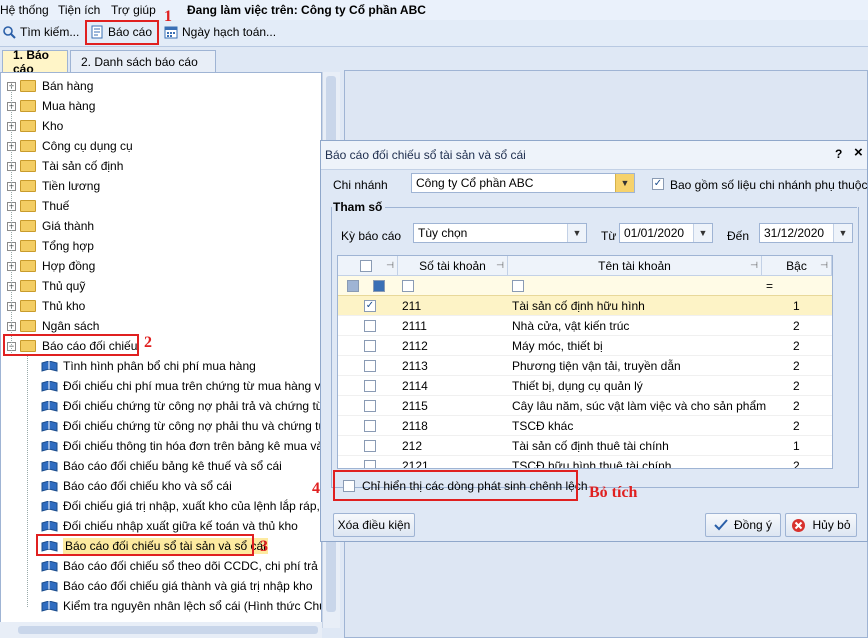 The width and height of the screenshot is (868, 638). I want to click on menu-utilities: Tiện ích, so click(79, 10).